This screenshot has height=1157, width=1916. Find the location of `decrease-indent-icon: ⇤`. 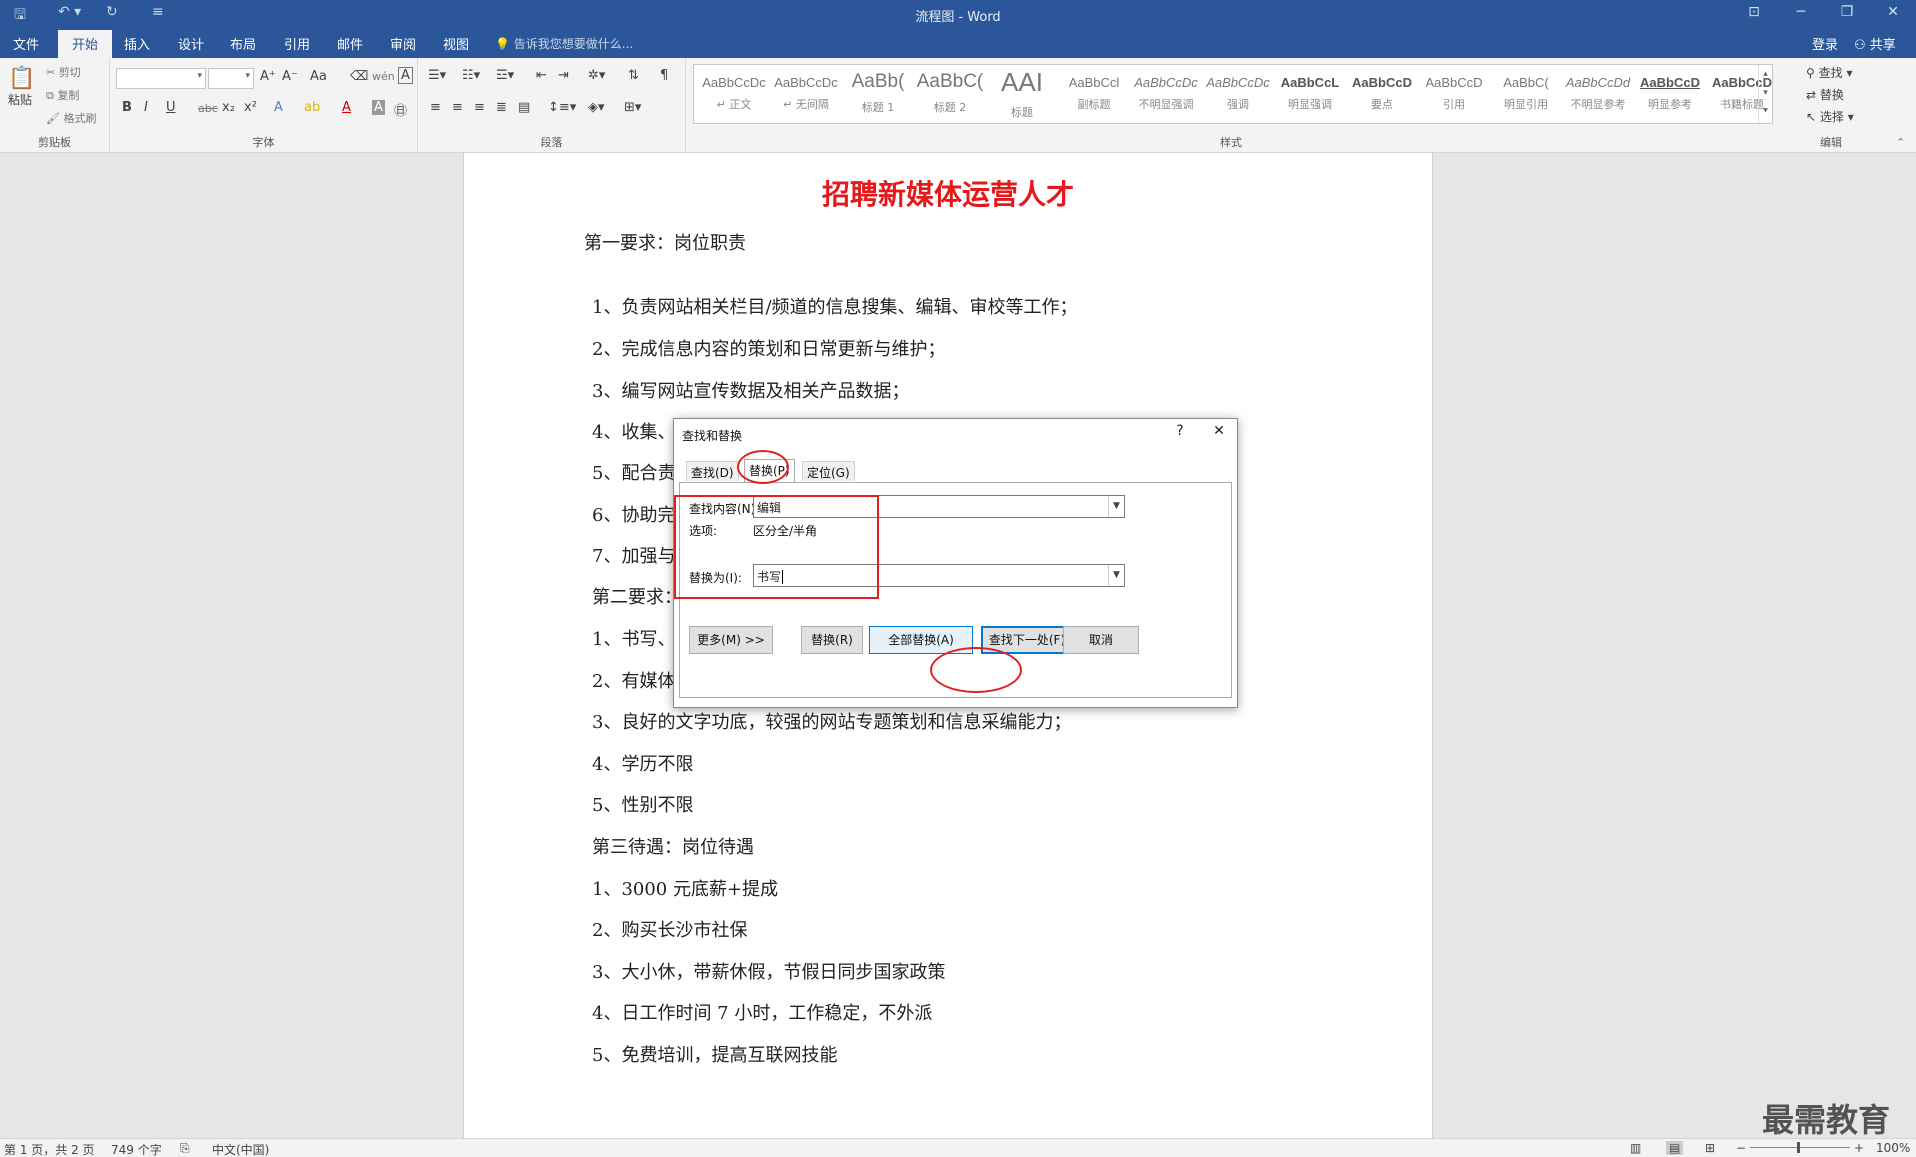

decrease-indent-icon: ⇤ is located at coordinates (541, 75).